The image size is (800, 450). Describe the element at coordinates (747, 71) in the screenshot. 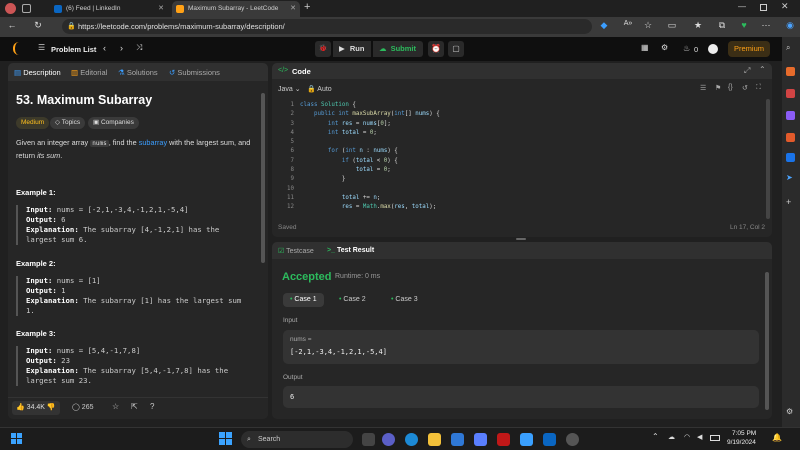

I see `expand-icon: ⤢` at that location.